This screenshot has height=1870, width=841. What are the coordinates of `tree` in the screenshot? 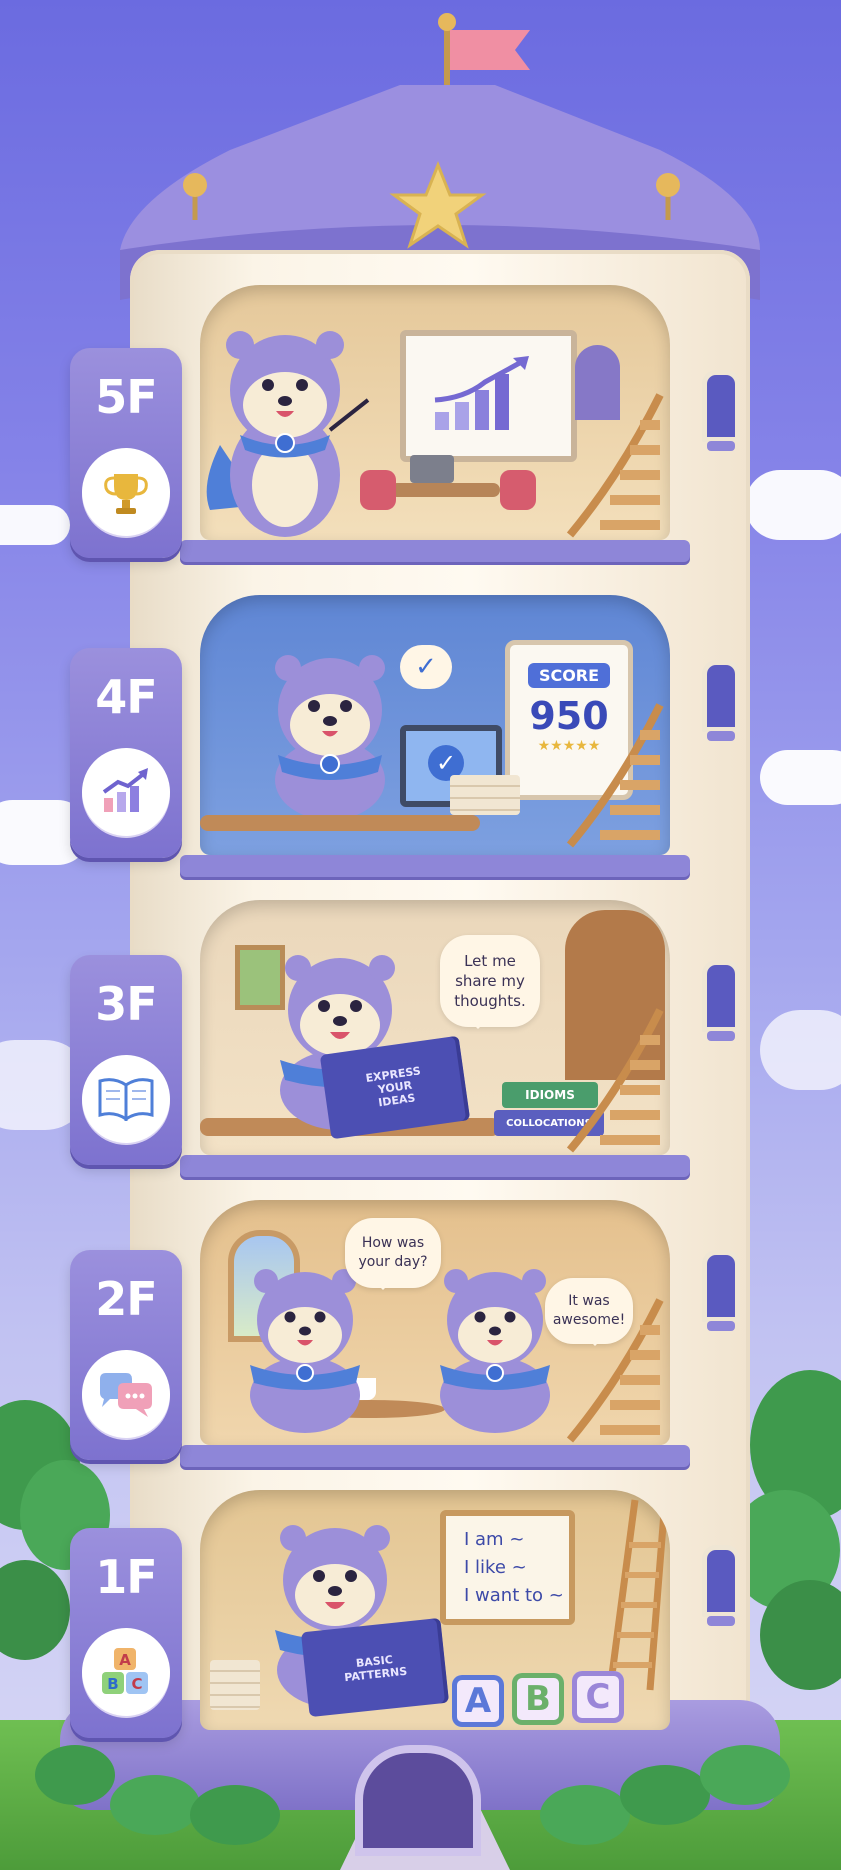 It's located at (35, 1610).